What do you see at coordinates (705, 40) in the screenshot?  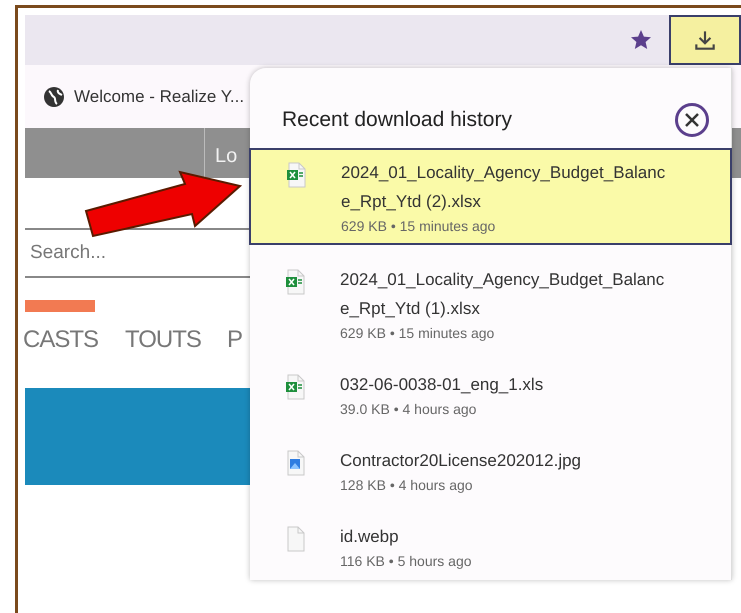 I see `download-button` at bounding box center [705, 40].